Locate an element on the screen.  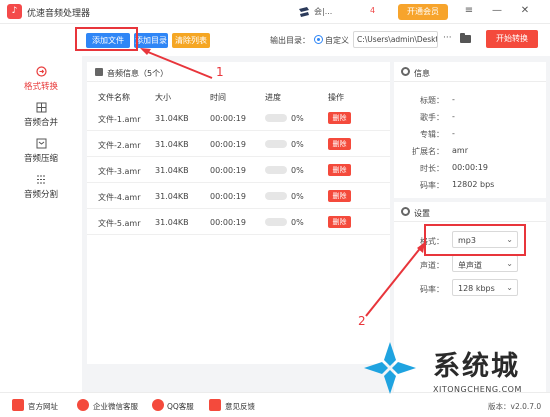
file-name-cell: 文件-3.amr is located at coordinates (119, 171).